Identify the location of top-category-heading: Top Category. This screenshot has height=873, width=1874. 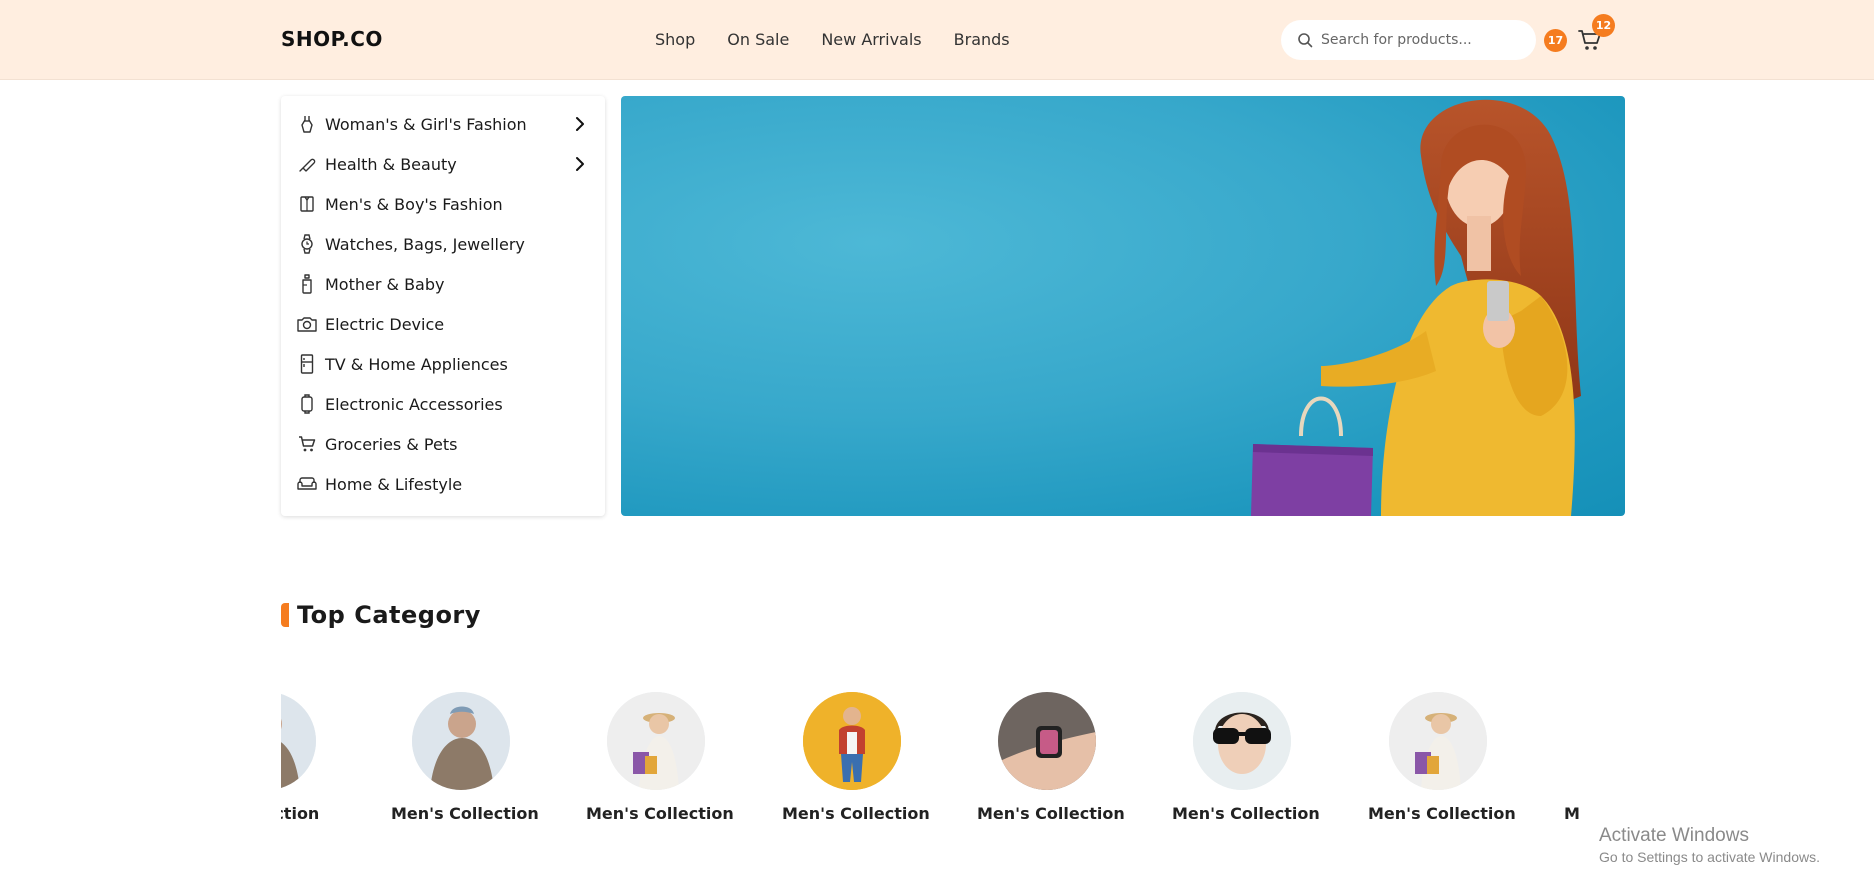
(381, 615).